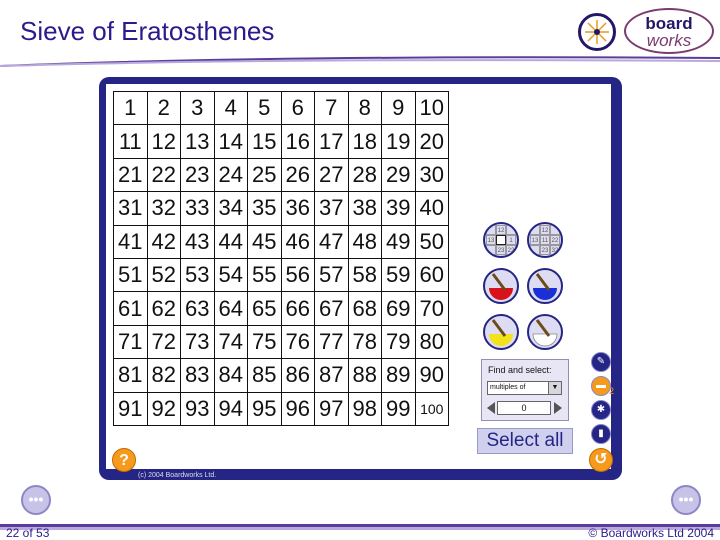  What do you see at coordinates (297, 308) in the screenshot?
I see `grid-cell: 66` at bounding box center [297, 308].